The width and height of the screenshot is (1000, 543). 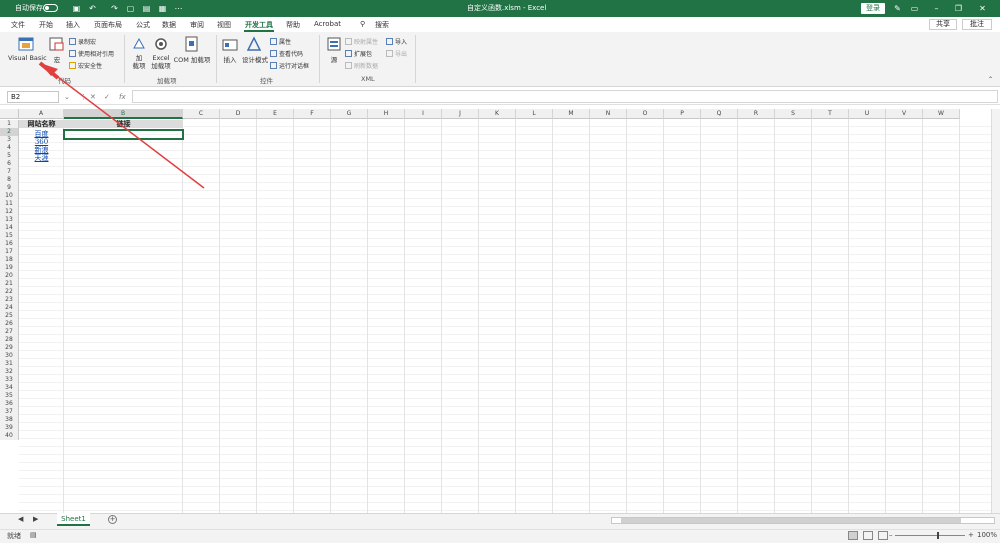 What do you see at coordinates (286, 53) in the screenshot?
I see `view-code-button: 查看代码` at bounding box center [286, 53].